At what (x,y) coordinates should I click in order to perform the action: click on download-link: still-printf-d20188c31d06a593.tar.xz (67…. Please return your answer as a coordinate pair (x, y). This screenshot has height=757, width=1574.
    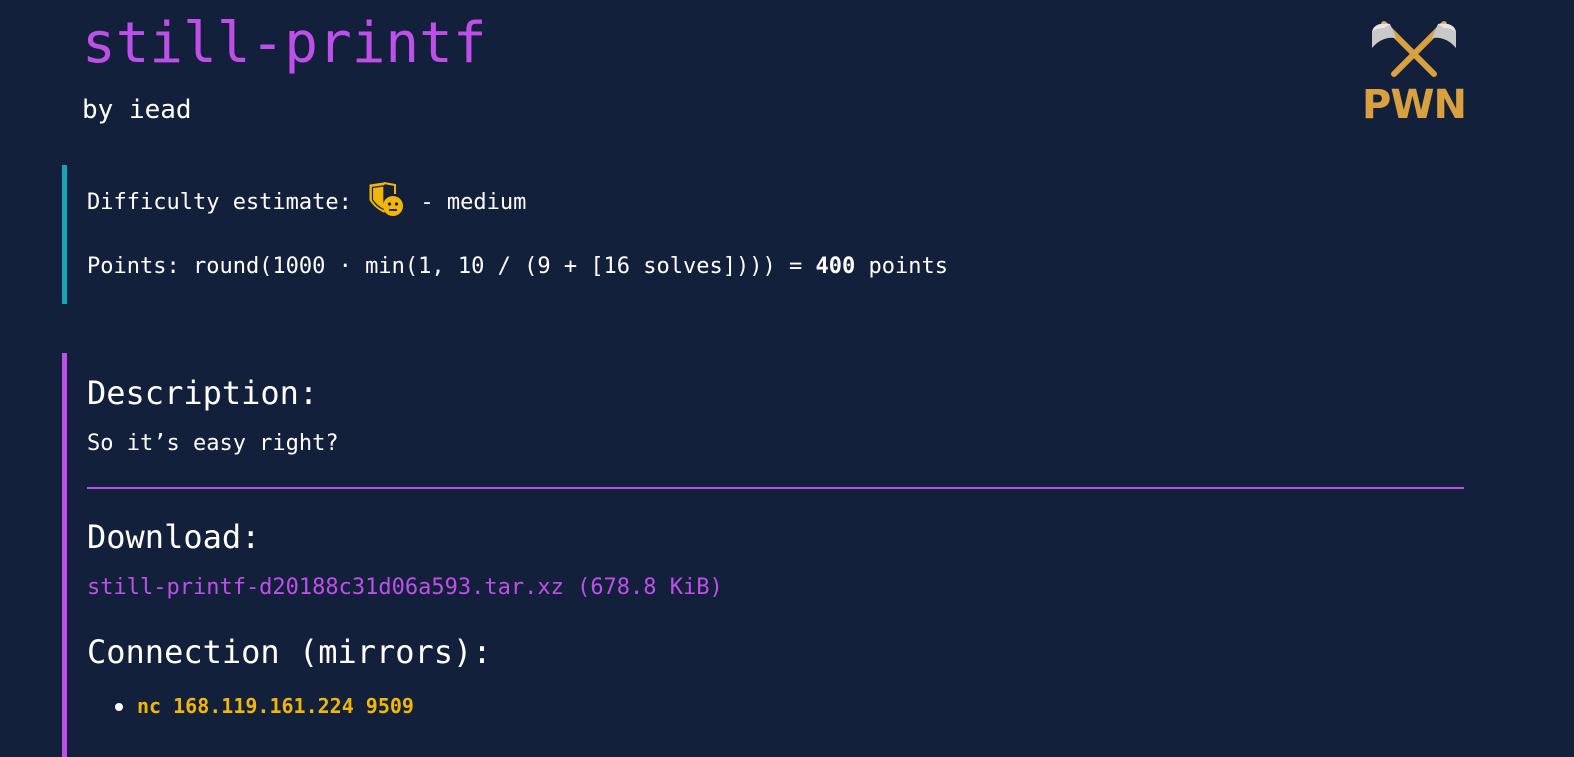
    Looking at the image, I should click on (405, 588).